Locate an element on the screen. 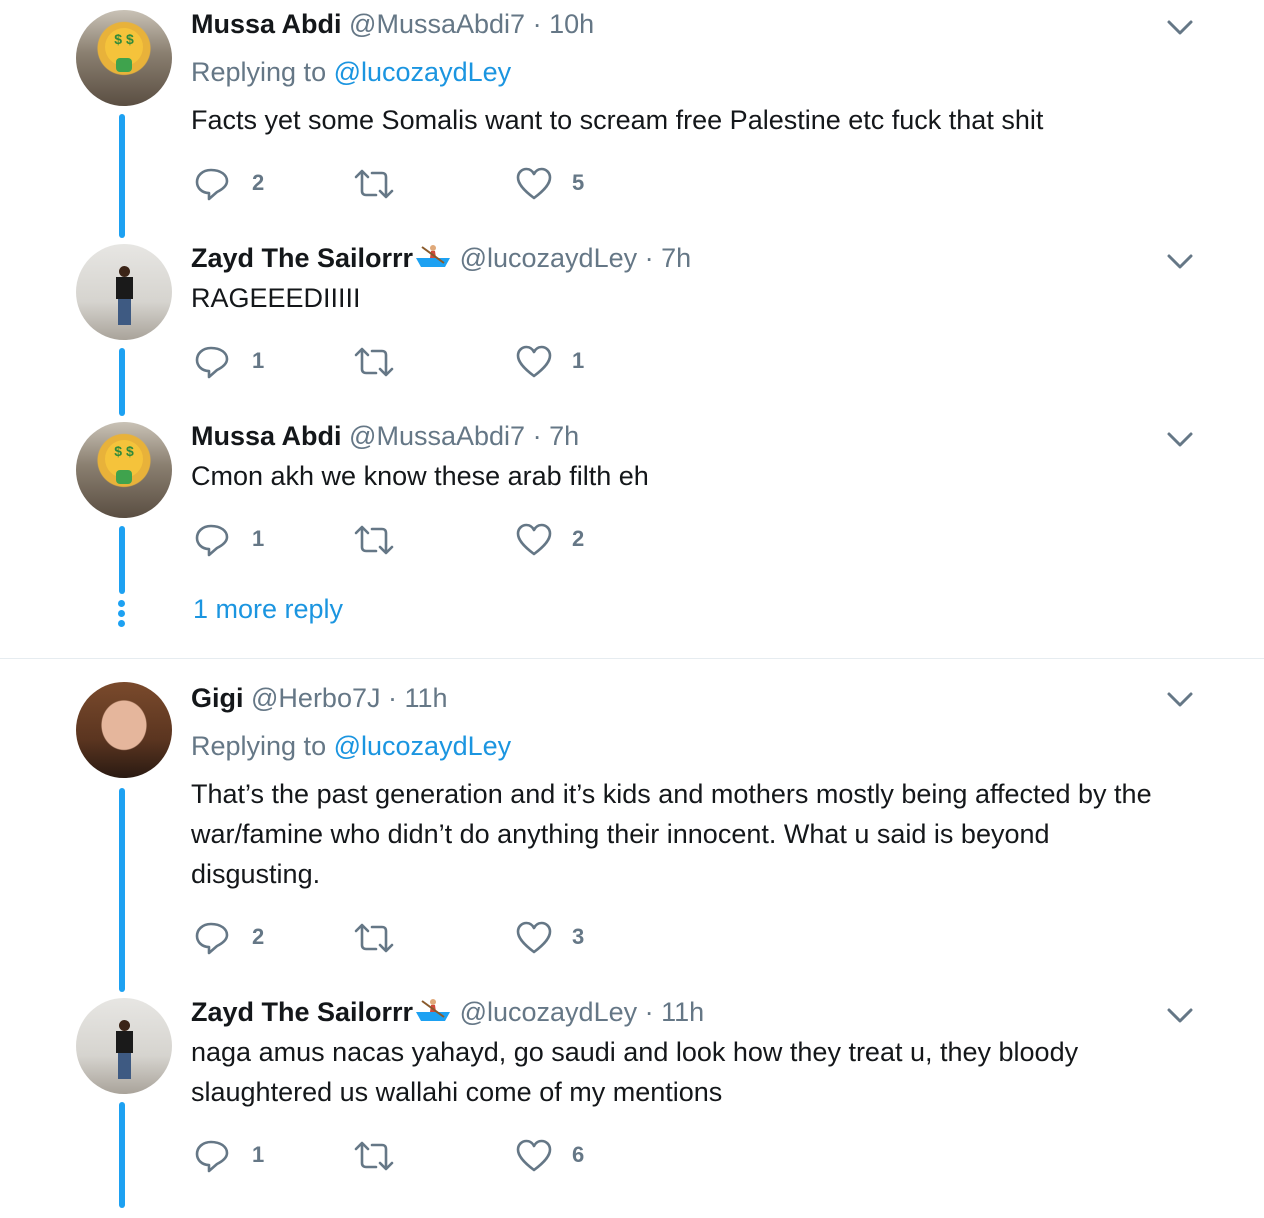 The image size is (1264, 1218). tweet-header: Mussa Abdi @MussaAbdi7 · 7h is located at coordinates (385, 436).